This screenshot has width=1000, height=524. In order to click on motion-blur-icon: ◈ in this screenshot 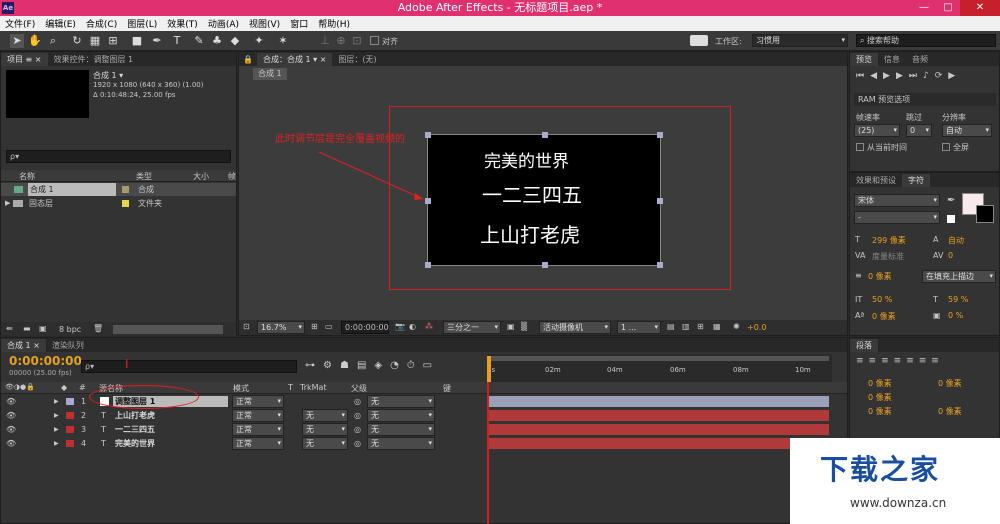, I will do `click(382, 365)`.